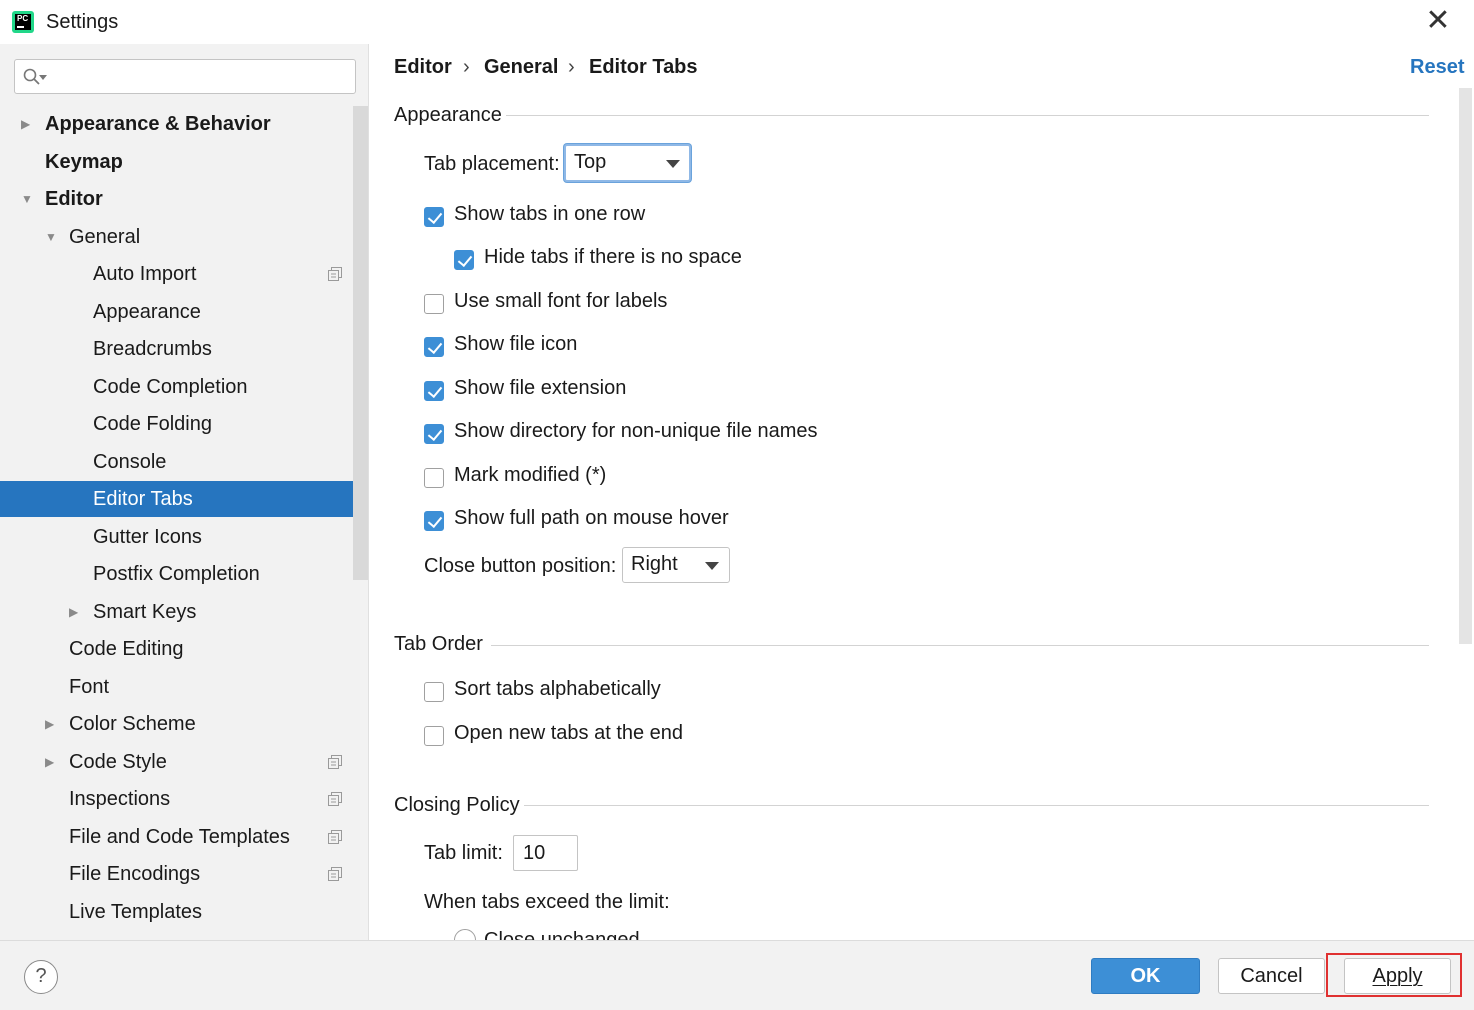  Describe the element at coordinates (423, 67) in the screenshot. I see `breadcrumb-editor: Editor` at that location.